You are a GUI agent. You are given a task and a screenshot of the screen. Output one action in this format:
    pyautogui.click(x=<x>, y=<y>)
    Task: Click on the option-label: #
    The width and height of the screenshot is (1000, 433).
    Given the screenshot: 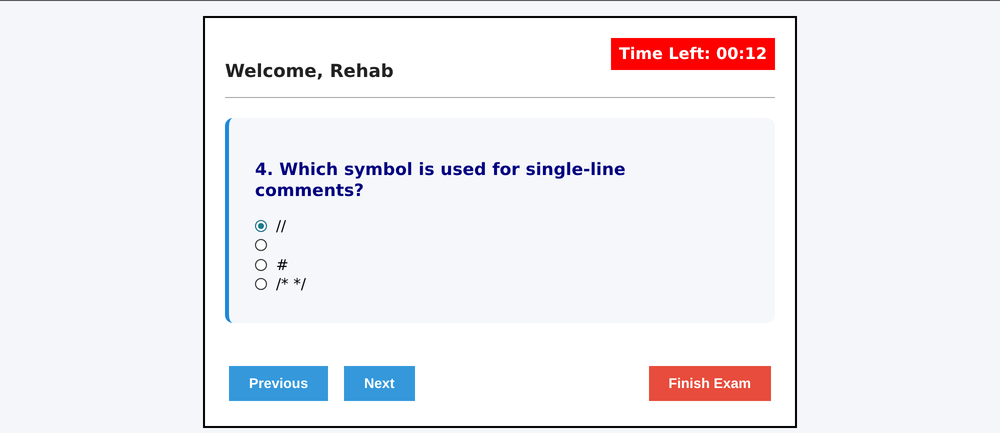 What is the action you would take?
    pyautogui.click(x=282, y=265)
    